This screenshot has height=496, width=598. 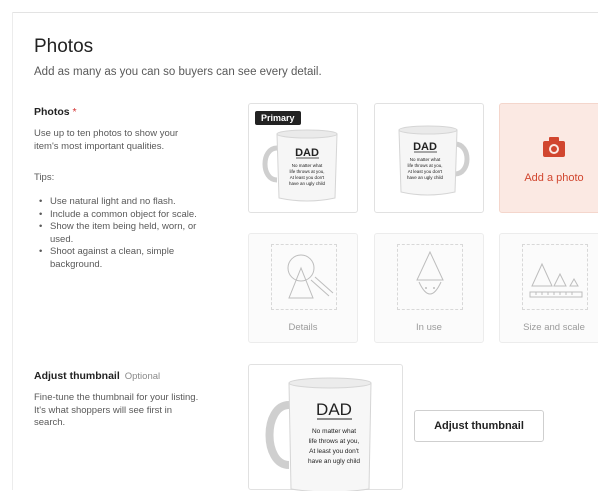 What do you see at coordinates (129, 112) in the screenshot?
I see `photos-label: Photos *` at bounding box center [129, 112].